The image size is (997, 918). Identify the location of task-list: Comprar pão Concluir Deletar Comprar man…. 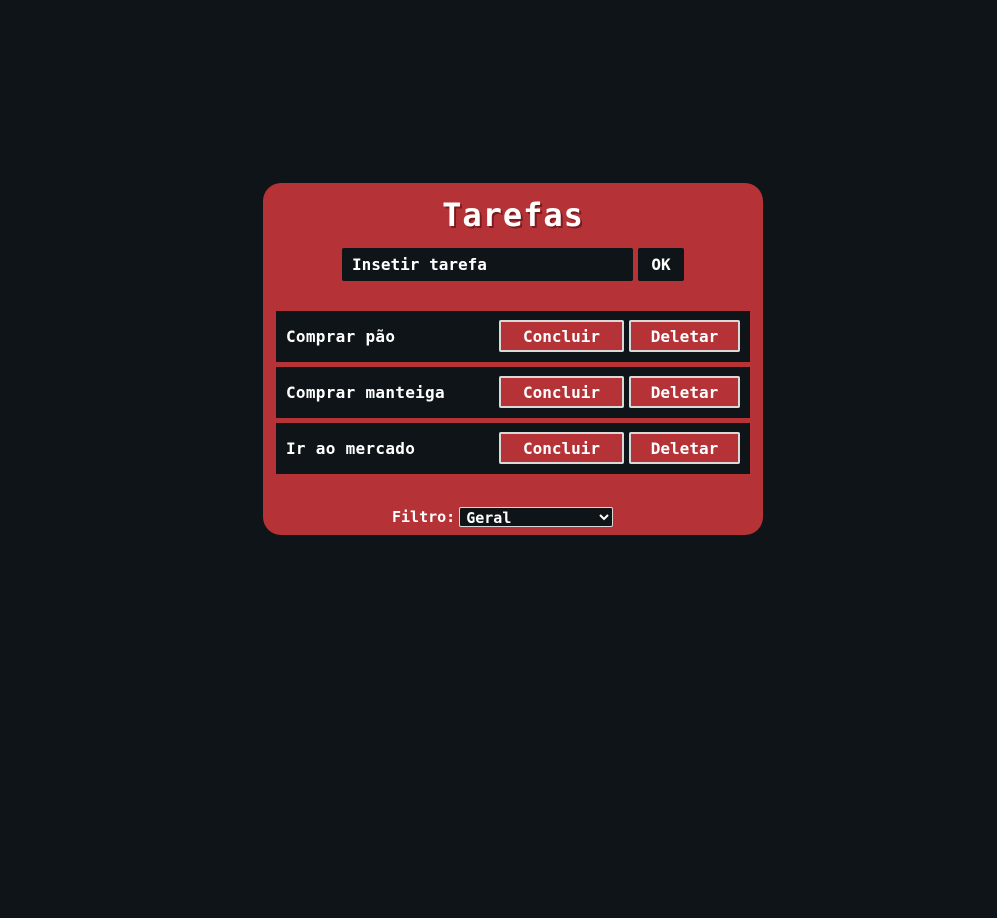
(513, 395).